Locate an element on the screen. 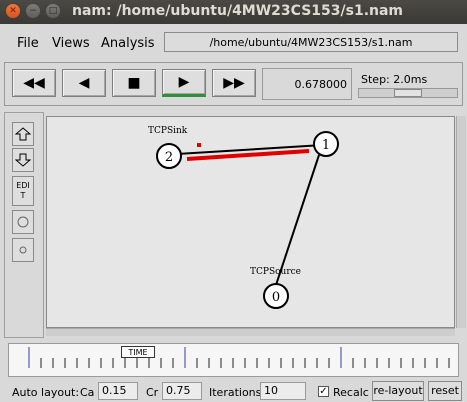 This screenshot has width=467, height=402. close-icon: ✕ is located at coordinates (13, 11).